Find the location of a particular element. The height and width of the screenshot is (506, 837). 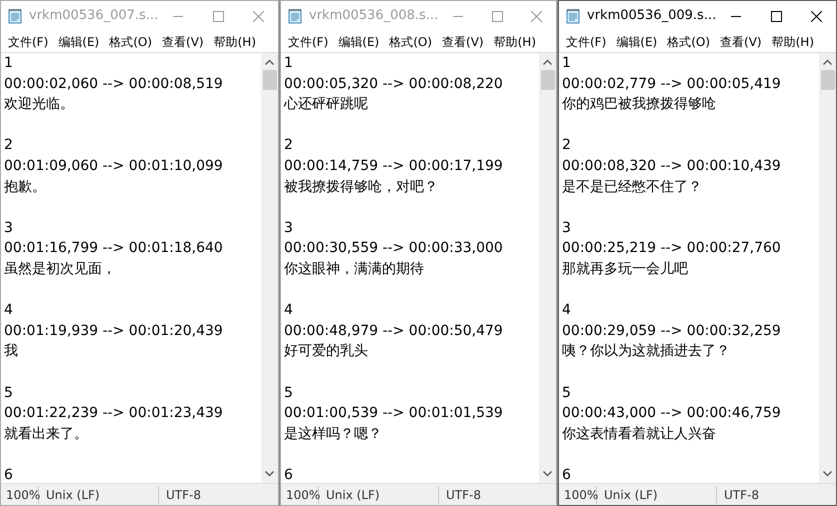

subtitle-timecode: 00:00:08,320 --> 00:00:10,439 is located at coordinates (671, 166).